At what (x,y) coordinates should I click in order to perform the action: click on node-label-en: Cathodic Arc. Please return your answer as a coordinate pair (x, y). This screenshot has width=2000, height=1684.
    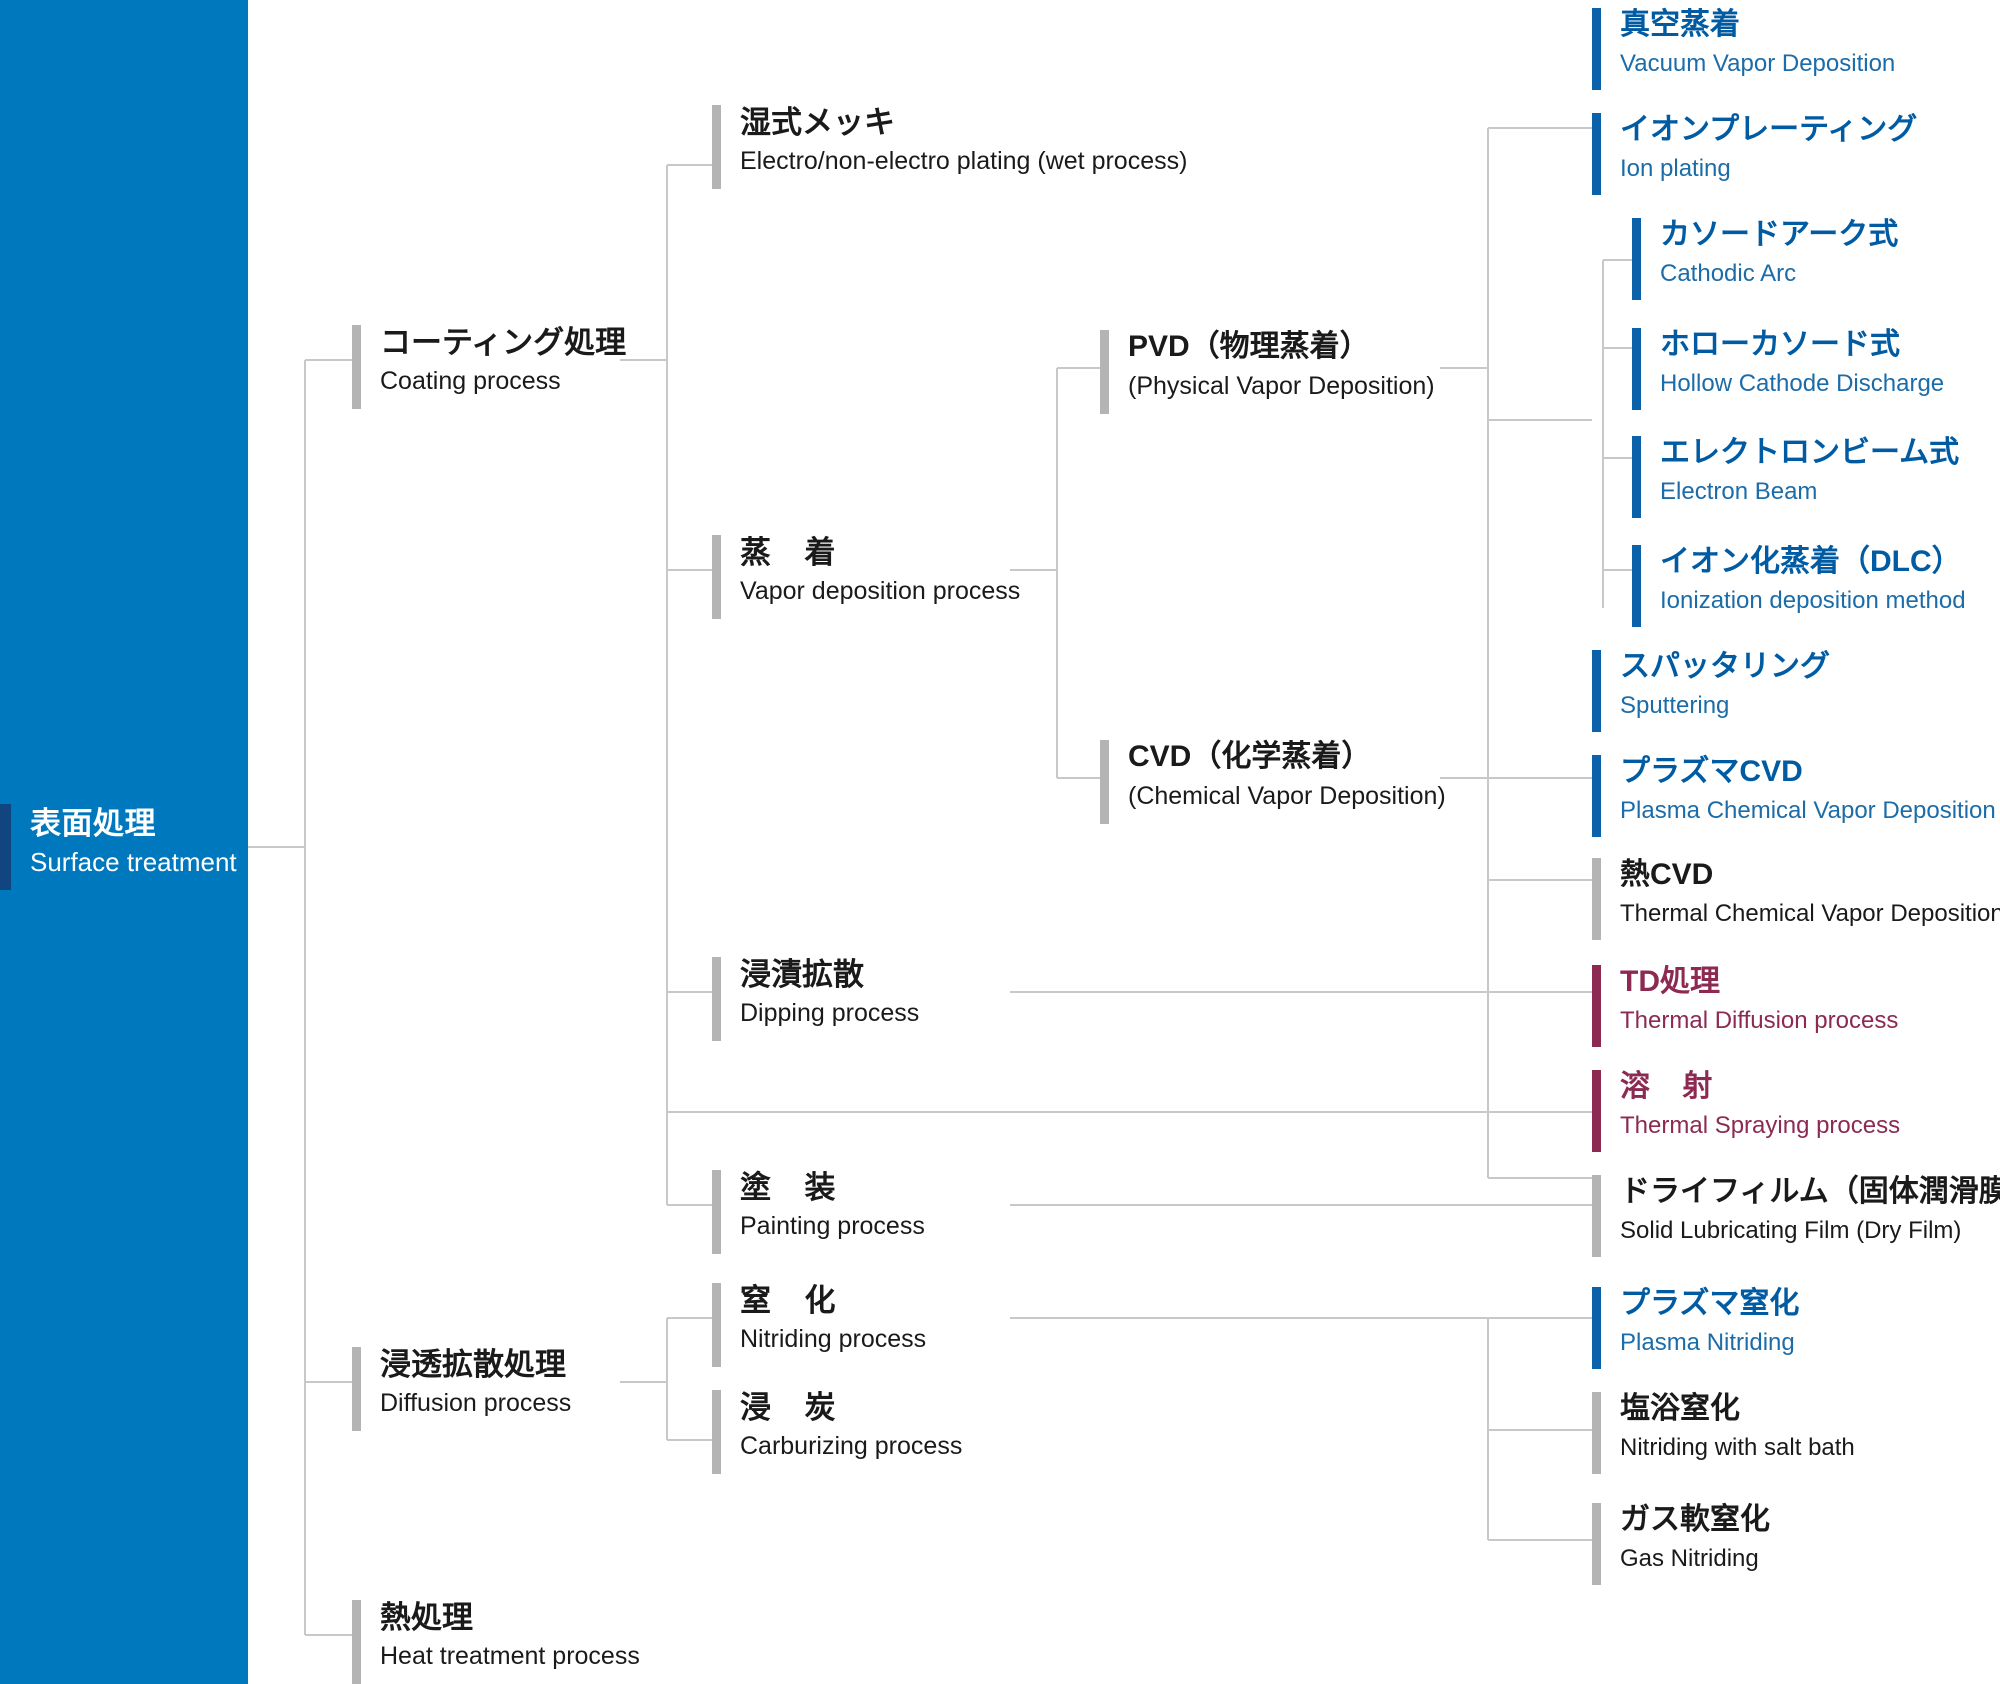
    Looking at the image, I should click on (1728, 273).